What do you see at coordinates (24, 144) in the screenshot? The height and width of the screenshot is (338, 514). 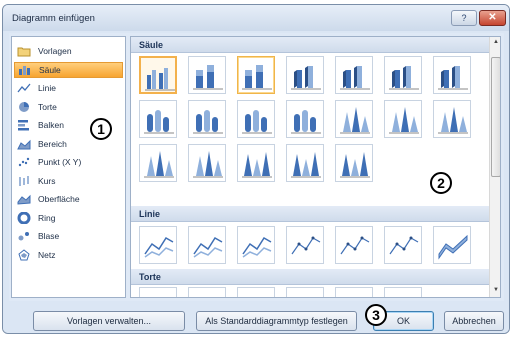 I see `area-chart-icon` at bounding box center [24, 144].